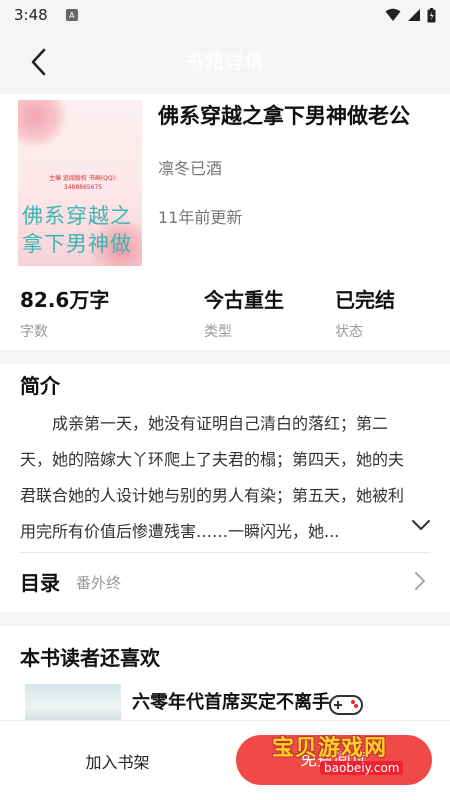 Image resolution: width=450 pixels, height=800 pixels. I want to click on stat-genre: 今古重生 类型, so click(244, 312).